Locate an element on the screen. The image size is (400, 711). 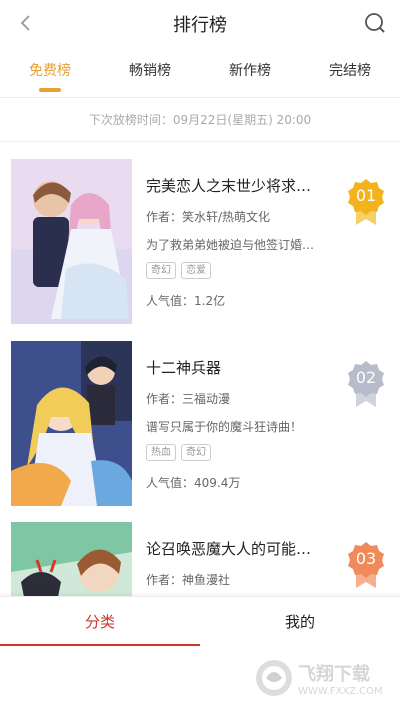
search-icon is located at coordinates (375, 23).